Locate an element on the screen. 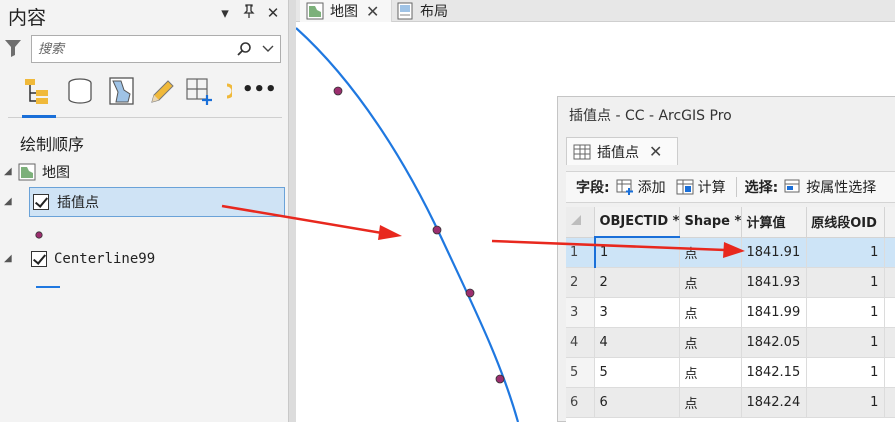 The height and width of the screenshot is (422, 895). row-header-corner is located at coordinates (581, 222).